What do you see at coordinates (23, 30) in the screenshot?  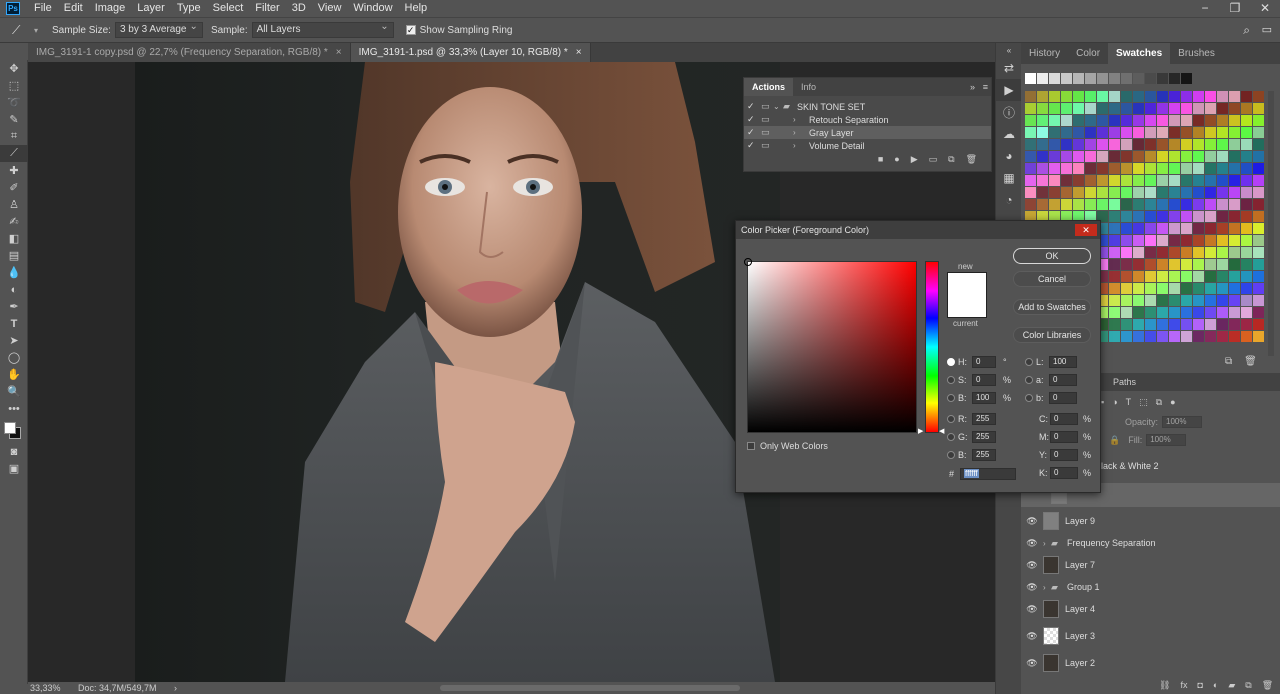 I see `eyedropper-tool-preset-icon: ⟋` at bounding box center [23, 30].